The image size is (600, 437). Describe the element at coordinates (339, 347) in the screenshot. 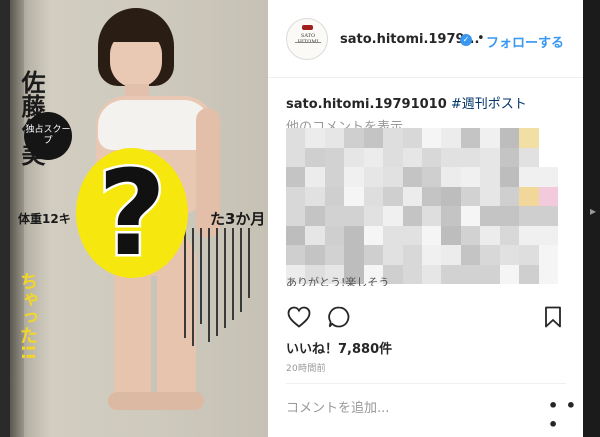

I see `like-count: いいね！7,880件` at that location.